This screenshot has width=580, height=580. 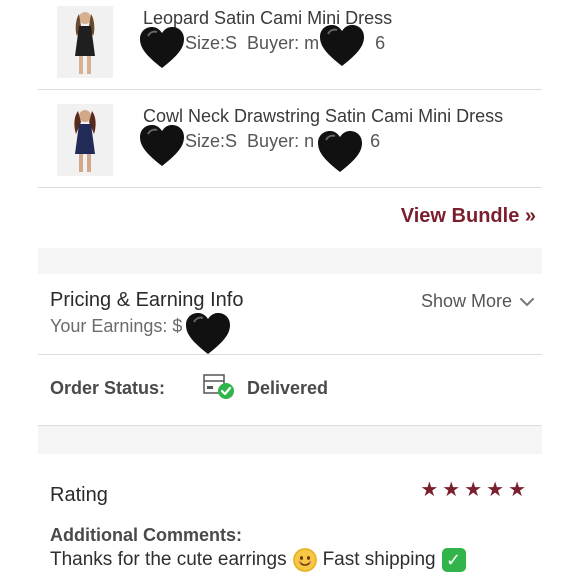 What do you see at coordinates (168, 559) in the screenshot?
I see `comment-text-part-1: Thanks for the cute earrings` at bounding box center [168, 559].